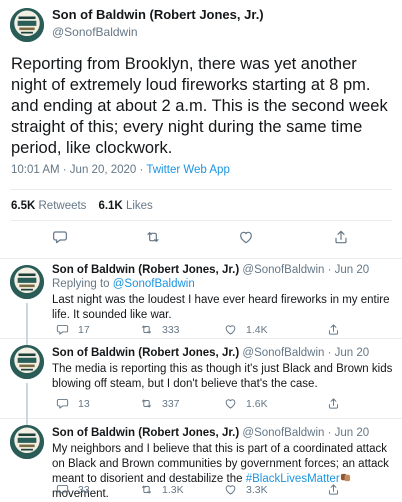 The image size is (402, 502). Describe the element at coordinates (171, 329) in the screenshot. I see `retweet-count: 333` at that location.